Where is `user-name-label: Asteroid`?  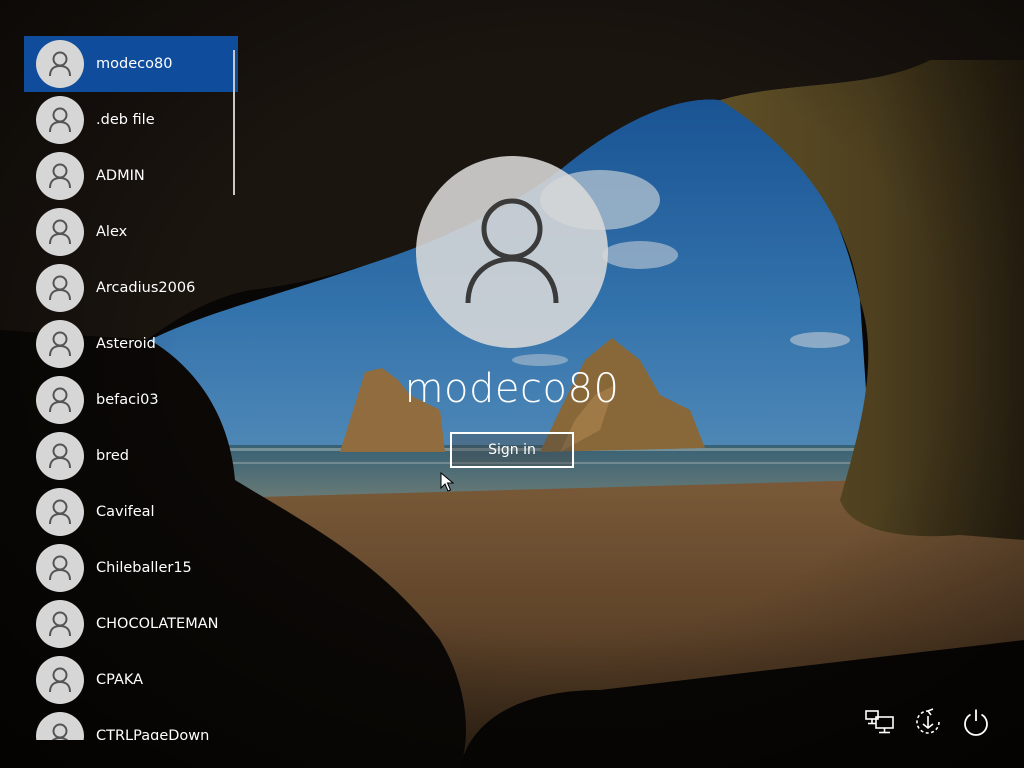
user-name-label: Asteroid is located at coordinates (126, 344).